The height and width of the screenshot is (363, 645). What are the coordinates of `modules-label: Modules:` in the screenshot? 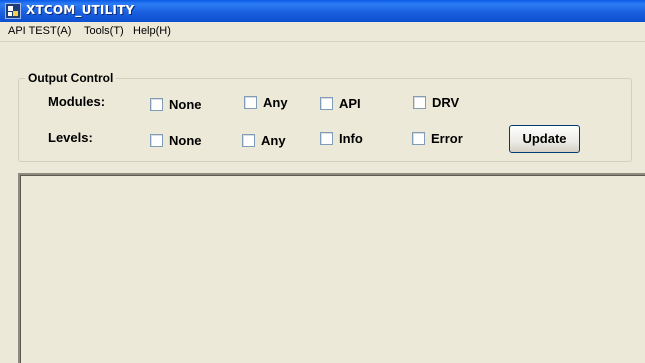 It's located at (77, 101).